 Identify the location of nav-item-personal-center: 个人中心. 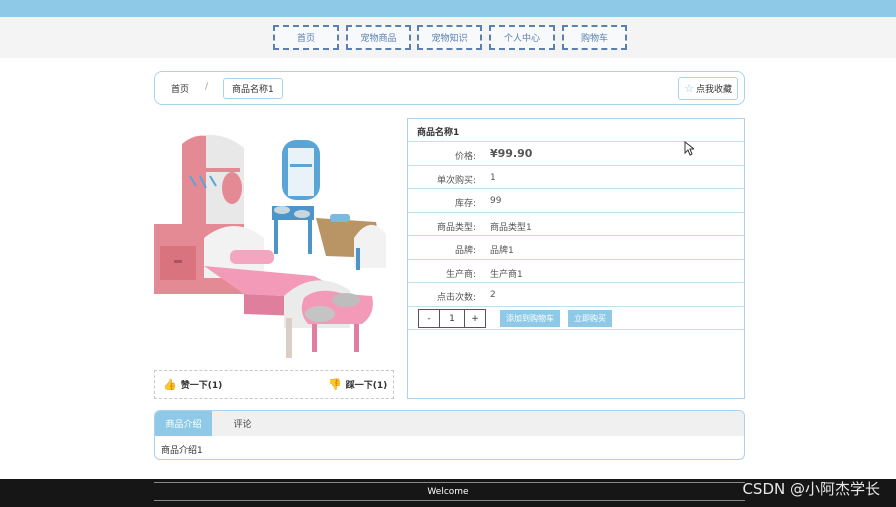
(522, 37).